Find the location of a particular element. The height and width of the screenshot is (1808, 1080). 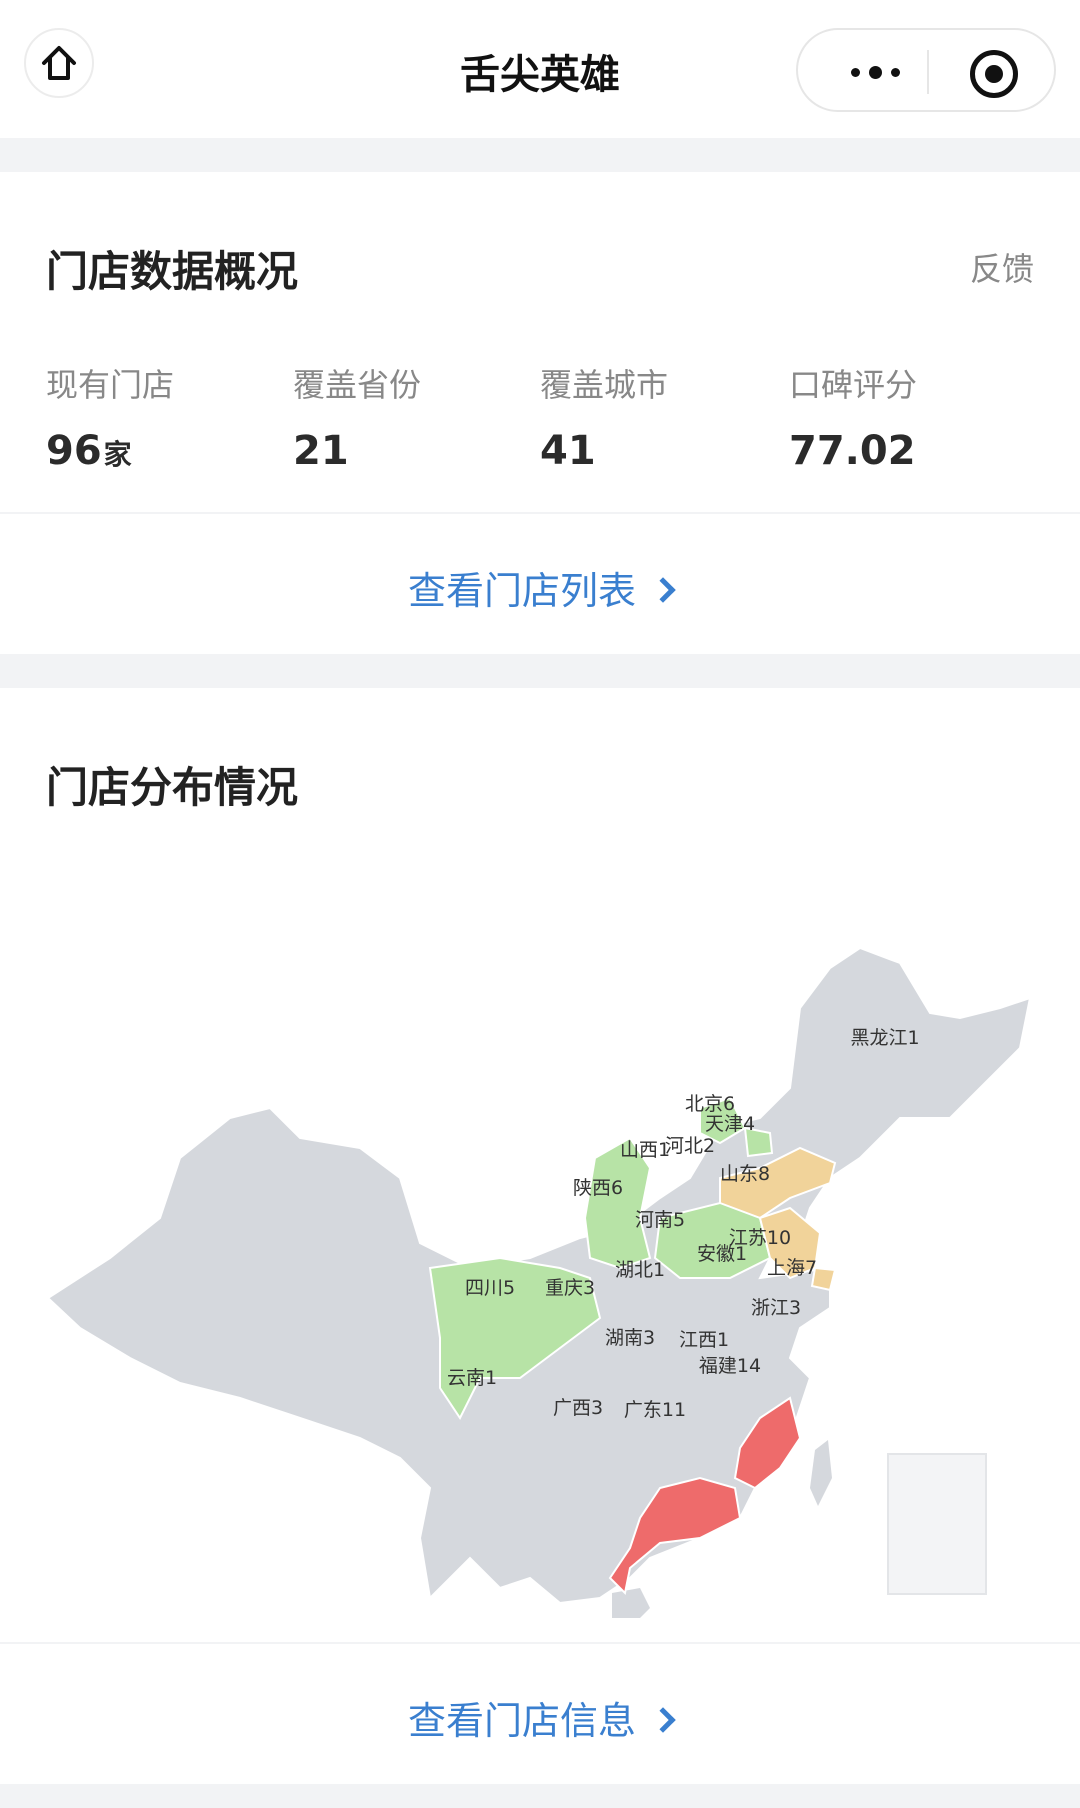

stat-provinces: 覆盖省份 21 is located at coordinates (413, 417).